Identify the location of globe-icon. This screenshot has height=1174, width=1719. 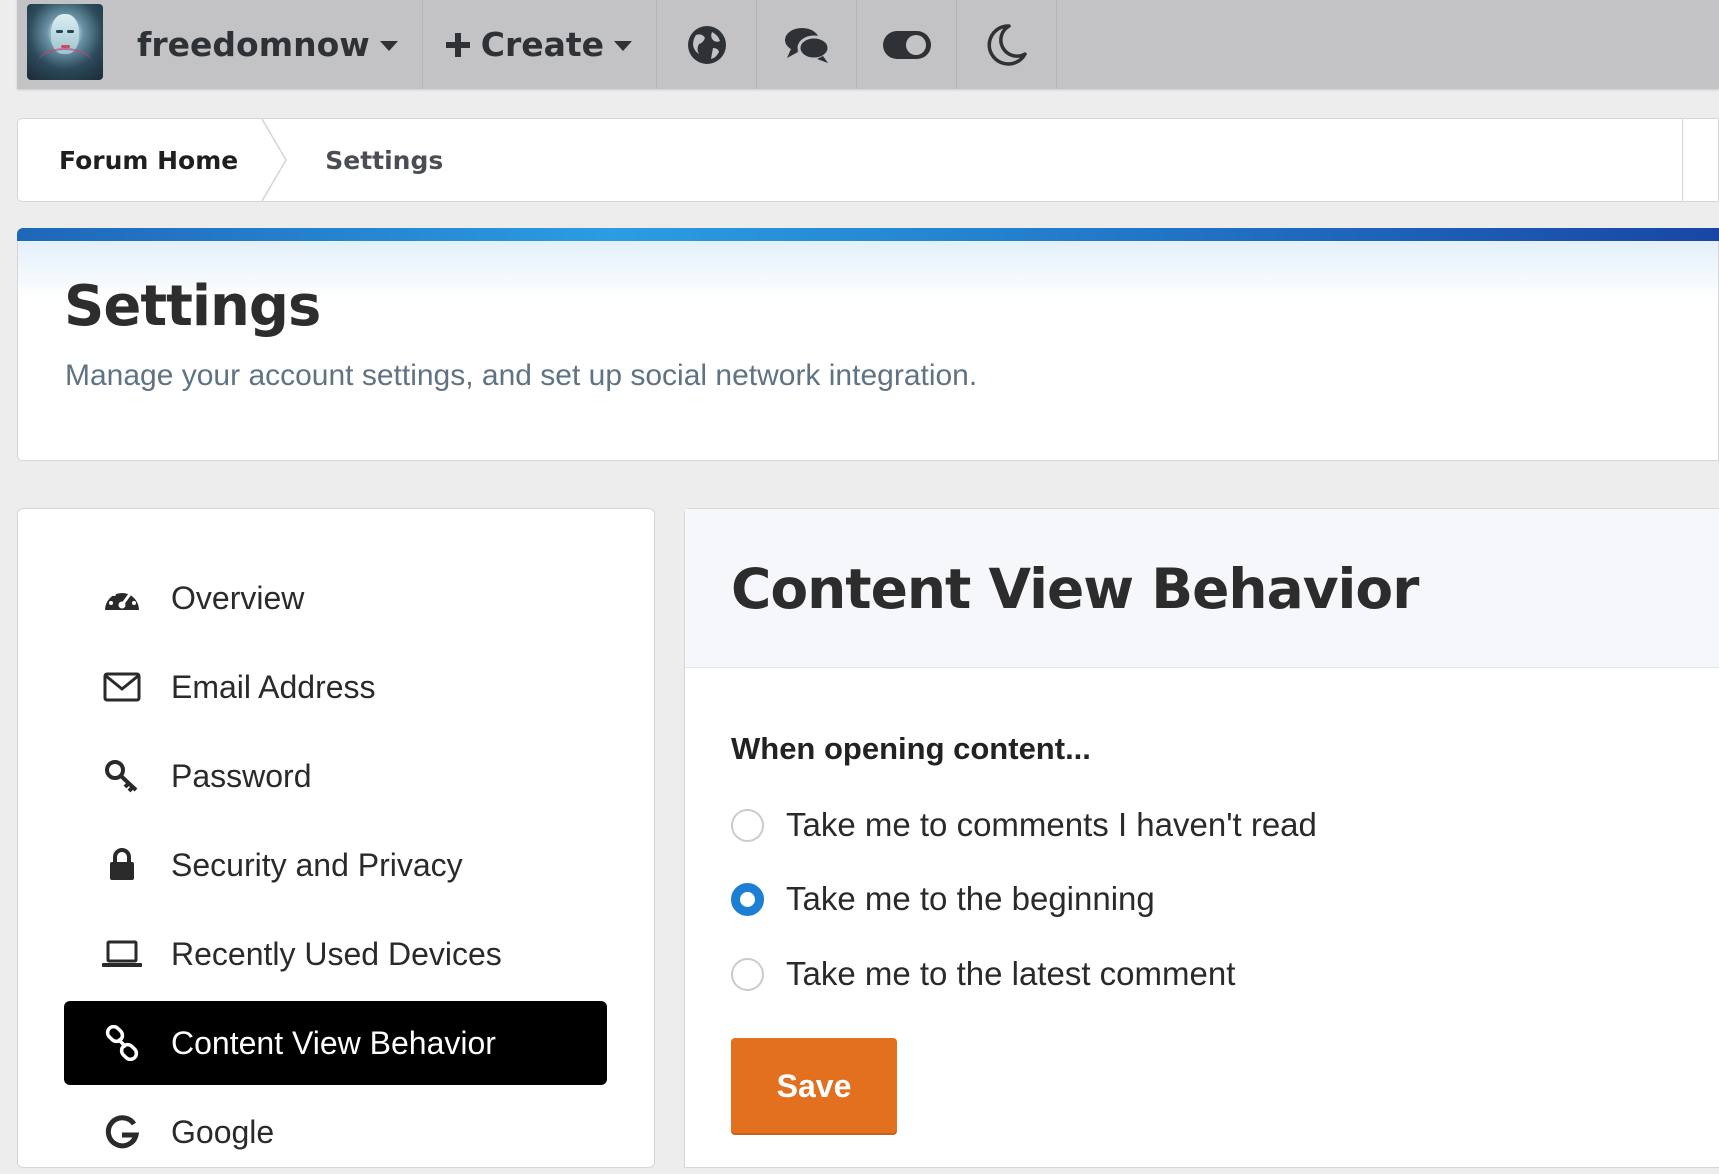
(706, 44).